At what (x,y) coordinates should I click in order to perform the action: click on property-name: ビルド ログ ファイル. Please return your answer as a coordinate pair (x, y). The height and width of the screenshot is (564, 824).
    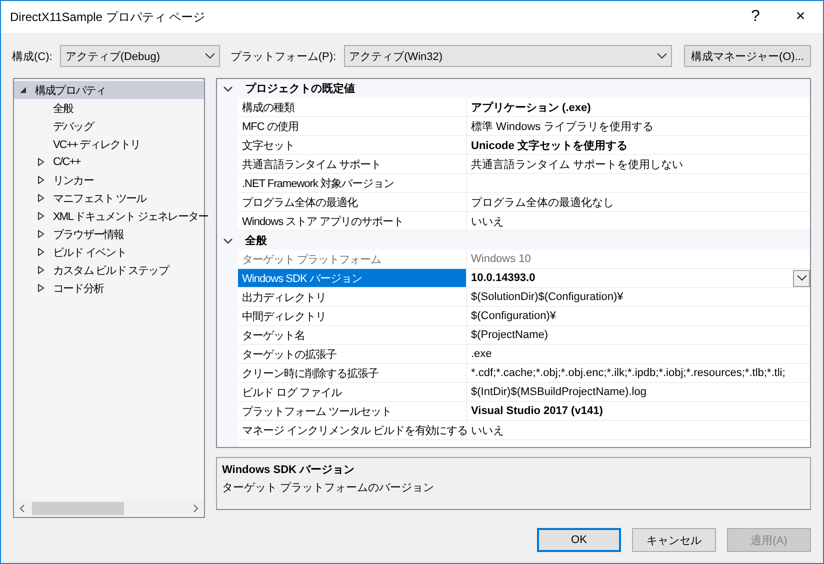
    Looking at the image, I should click on (352, 392).